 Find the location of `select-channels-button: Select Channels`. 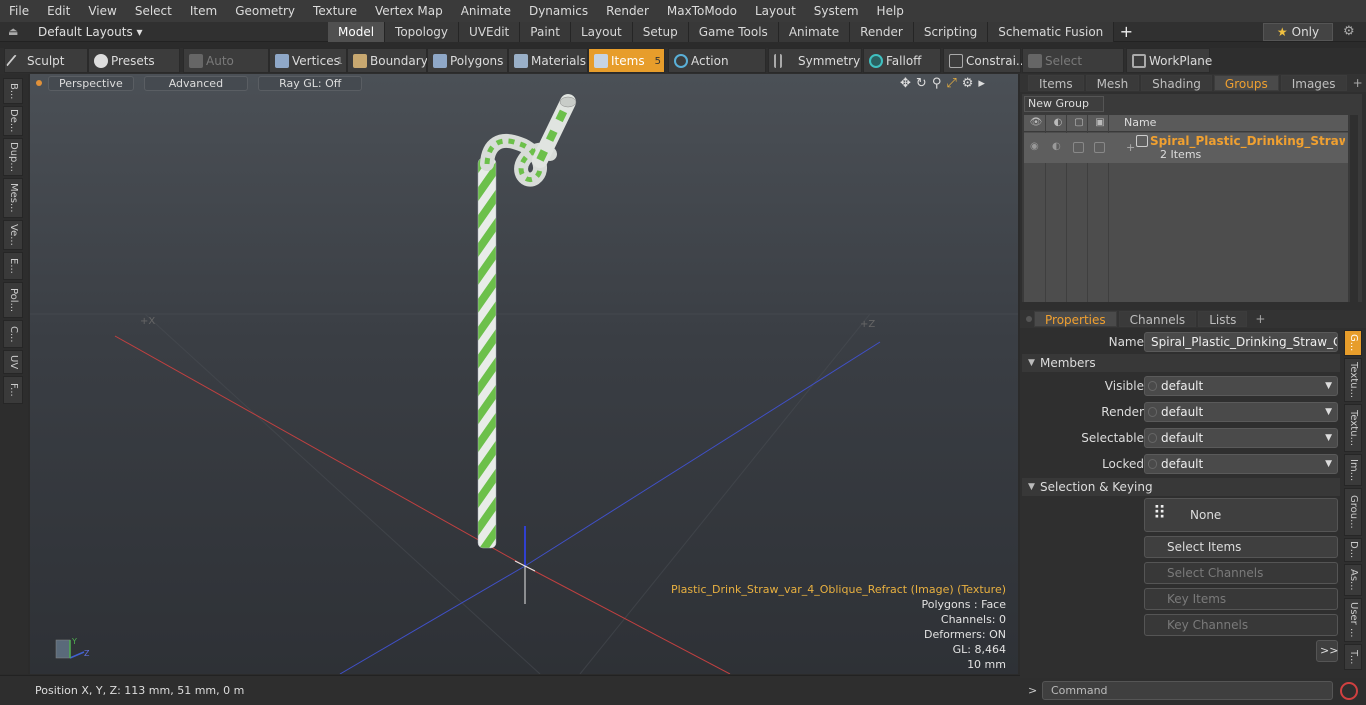

select-channels-button: Select Channels is located at coordinates (1241, 573).